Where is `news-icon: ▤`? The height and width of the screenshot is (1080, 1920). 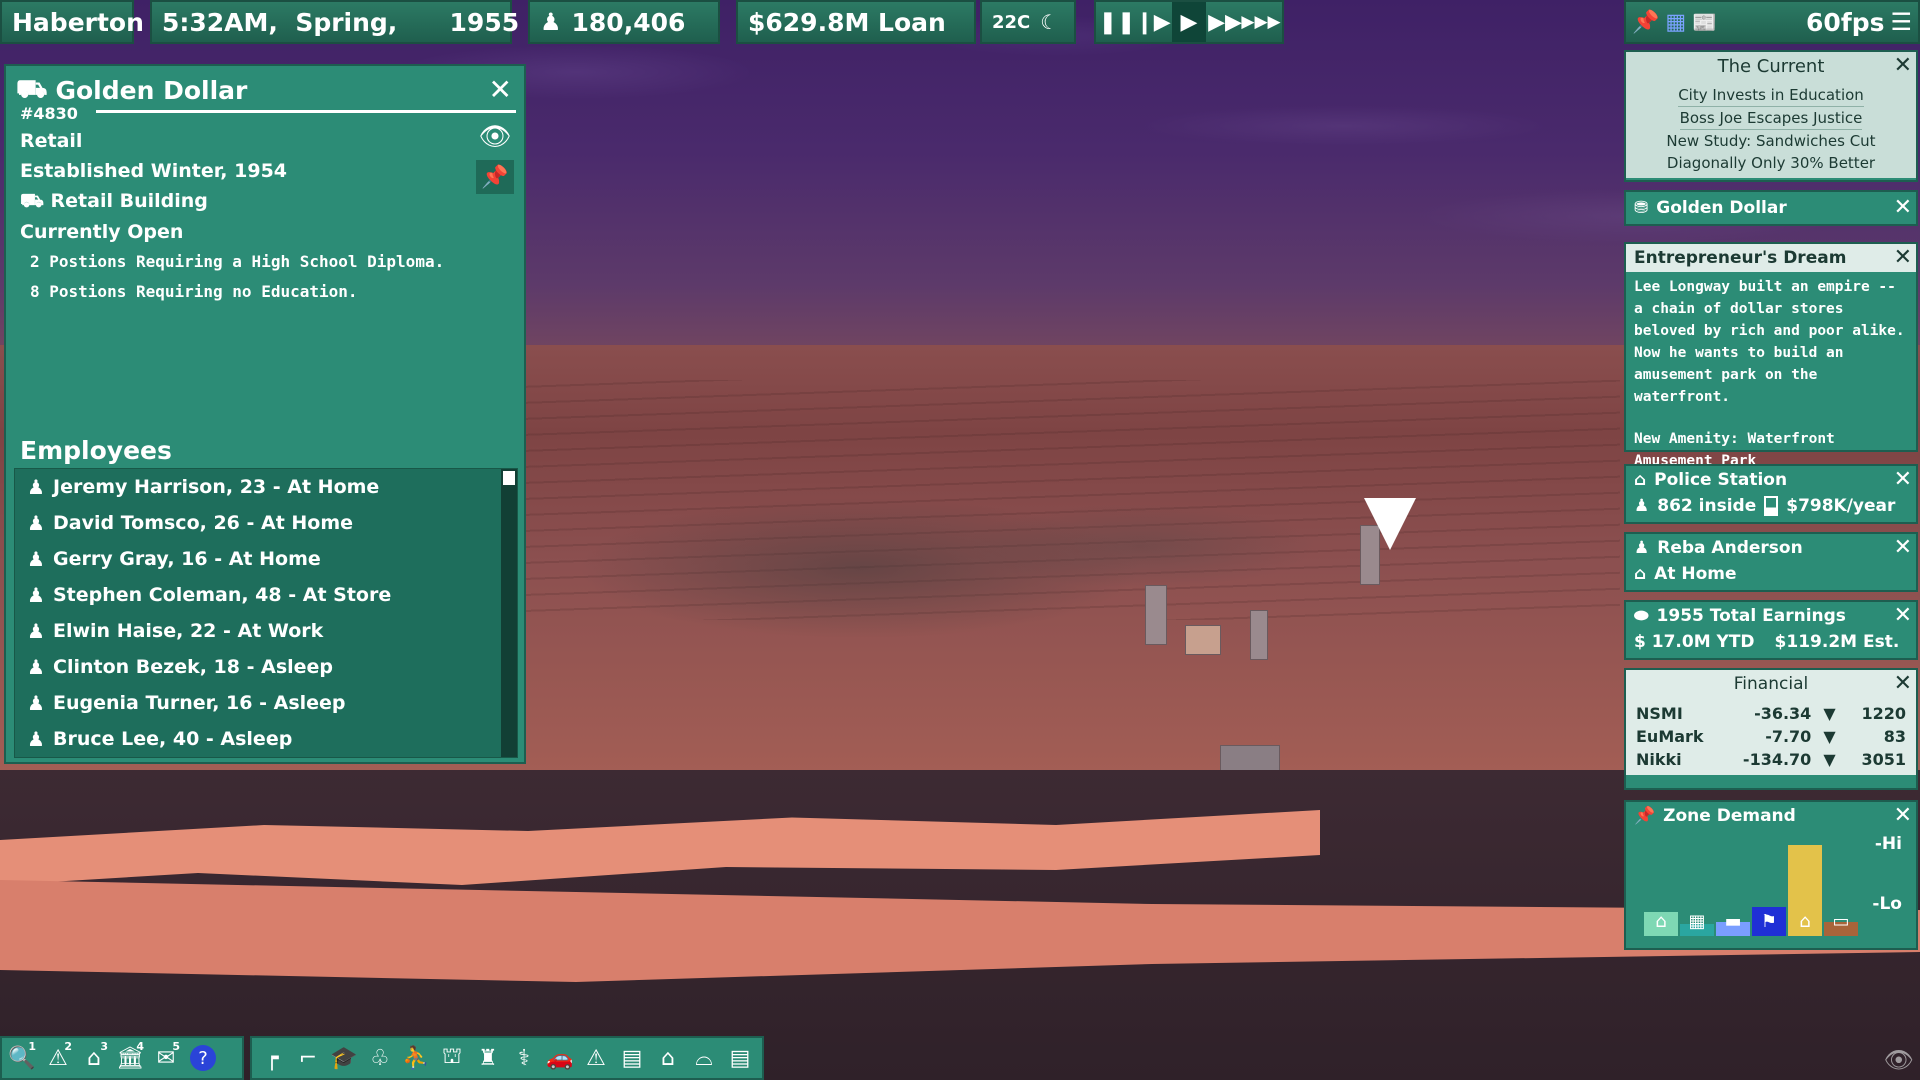 news-icon: ▤ is located at coordinates (740, 1058).